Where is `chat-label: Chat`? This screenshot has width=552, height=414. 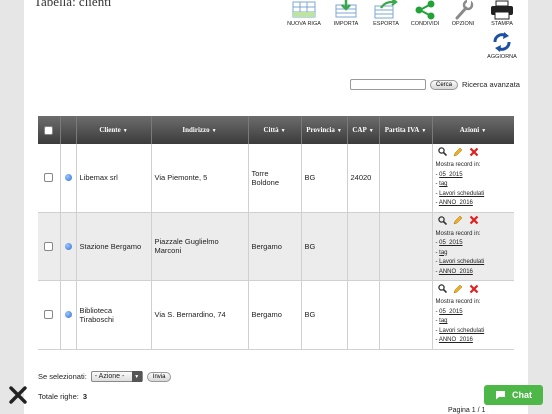
chat-label: Chat is located at coordinates (522, 395).